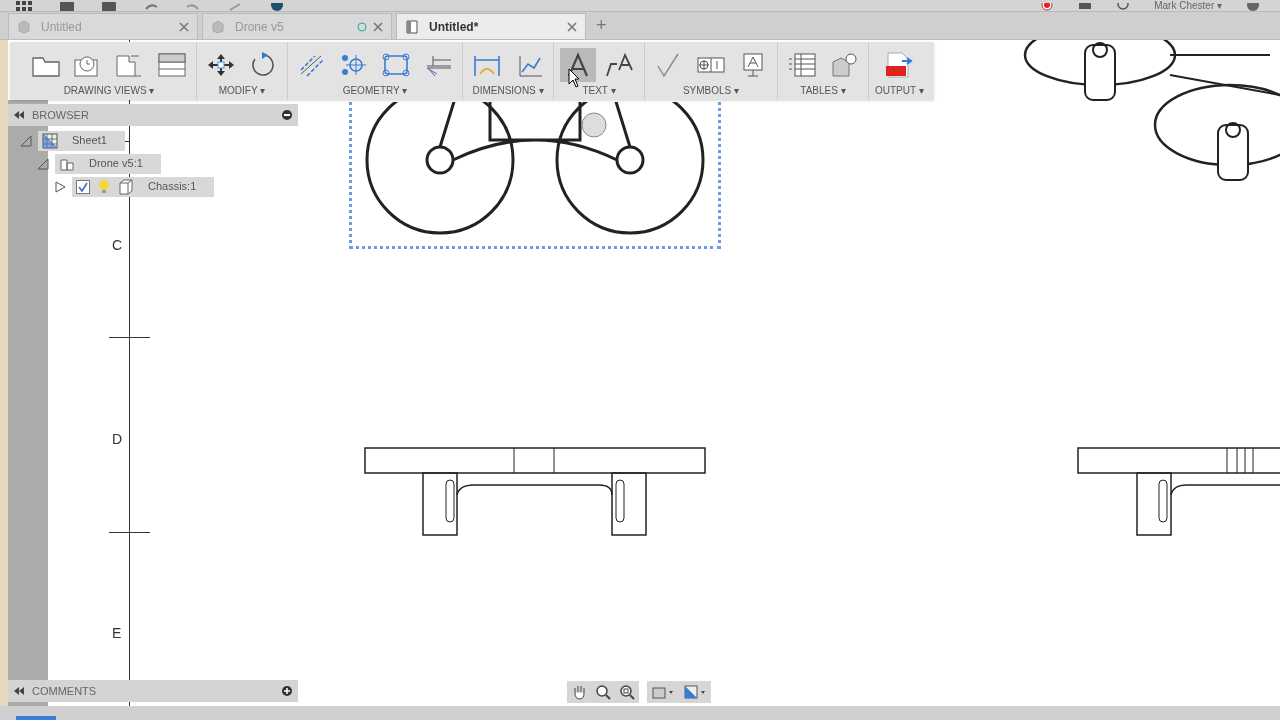 The image size is (1280, 720). Describe the element at coordinates (67, 6) in the screenshot. I see `file-icon` at that location.